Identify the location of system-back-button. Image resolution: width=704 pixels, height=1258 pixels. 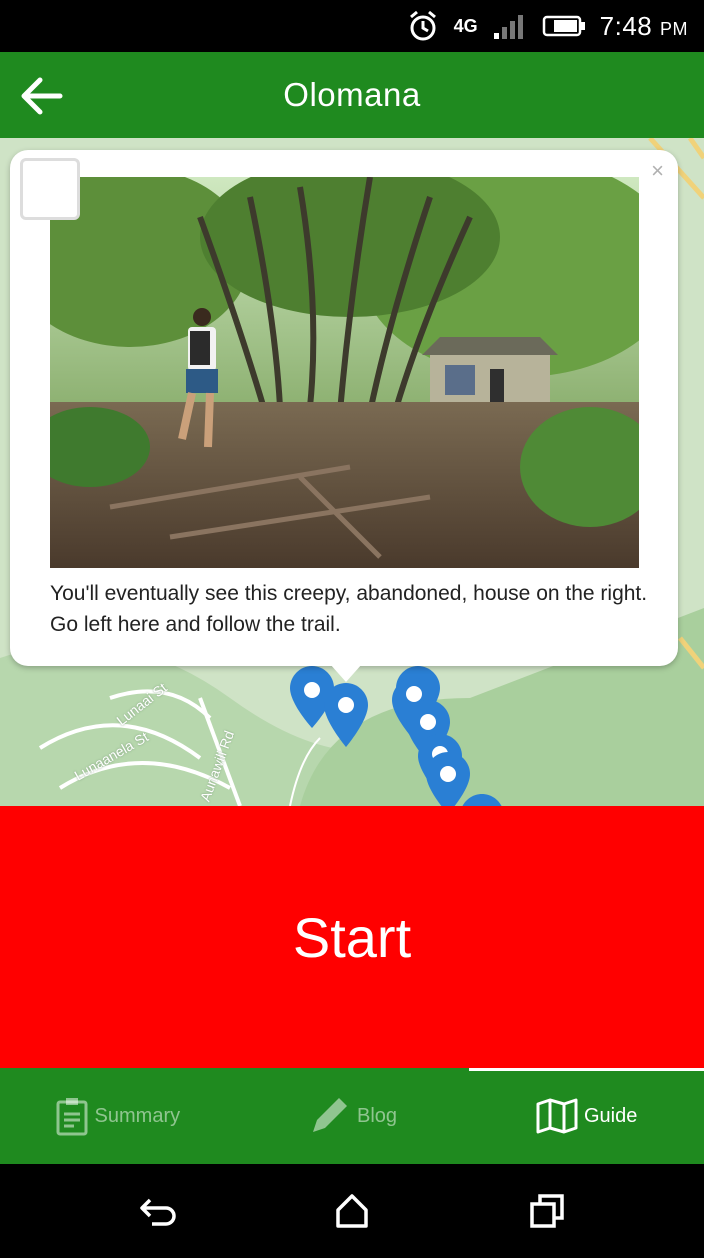
(158, 1212).